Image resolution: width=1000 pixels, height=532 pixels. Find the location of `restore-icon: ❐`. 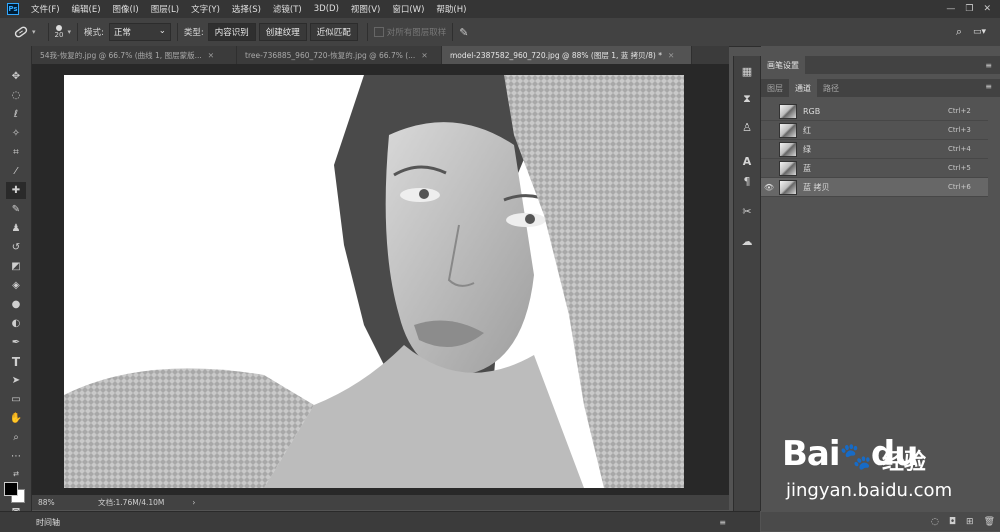

restore-icon: ❐ is located at coordinates (969, 9).